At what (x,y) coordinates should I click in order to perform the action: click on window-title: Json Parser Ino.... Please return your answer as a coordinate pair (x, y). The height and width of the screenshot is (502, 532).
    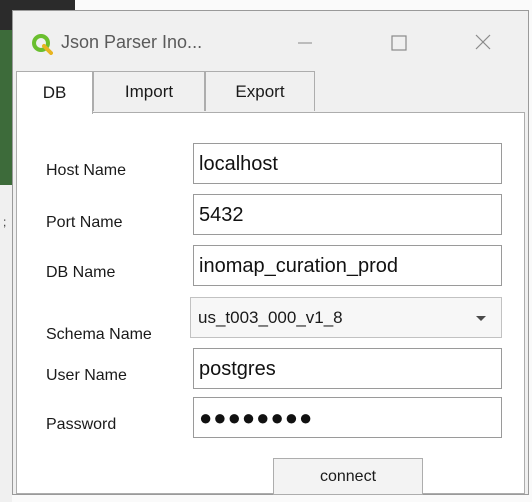
    Looking at the image, I should click on (132, 42).